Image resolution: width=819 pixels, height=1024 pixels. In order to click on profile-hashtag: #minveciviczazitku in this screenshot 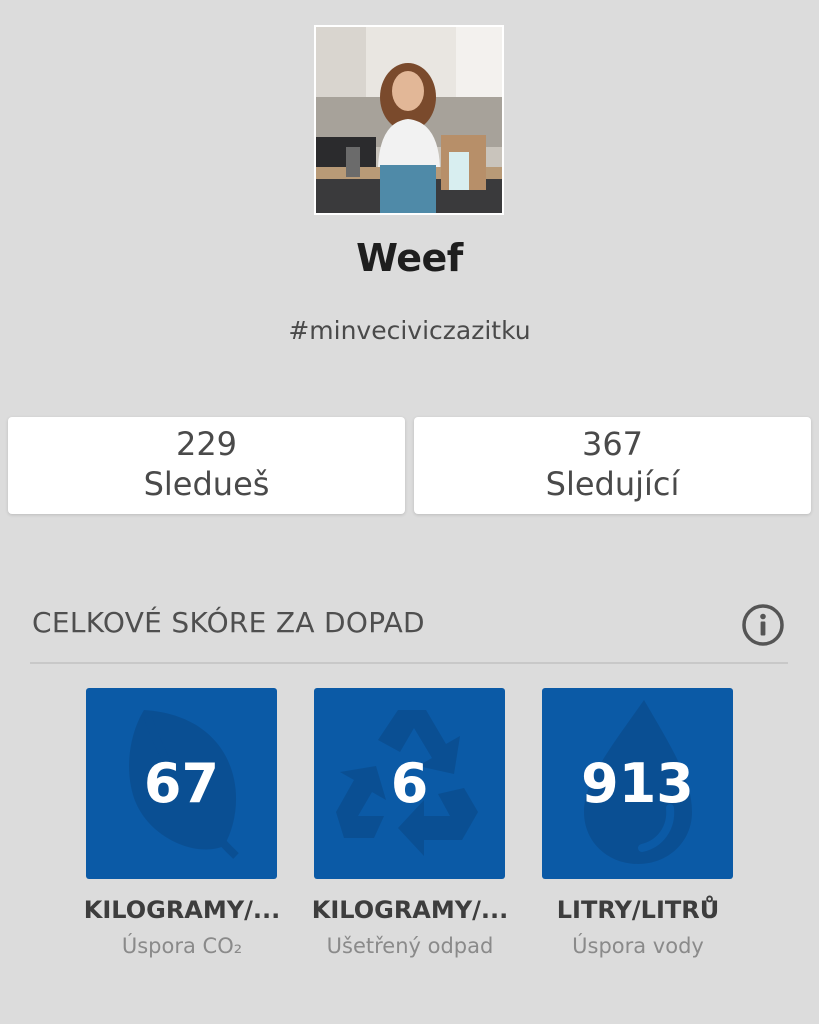, I will do `click(409, 330)`.